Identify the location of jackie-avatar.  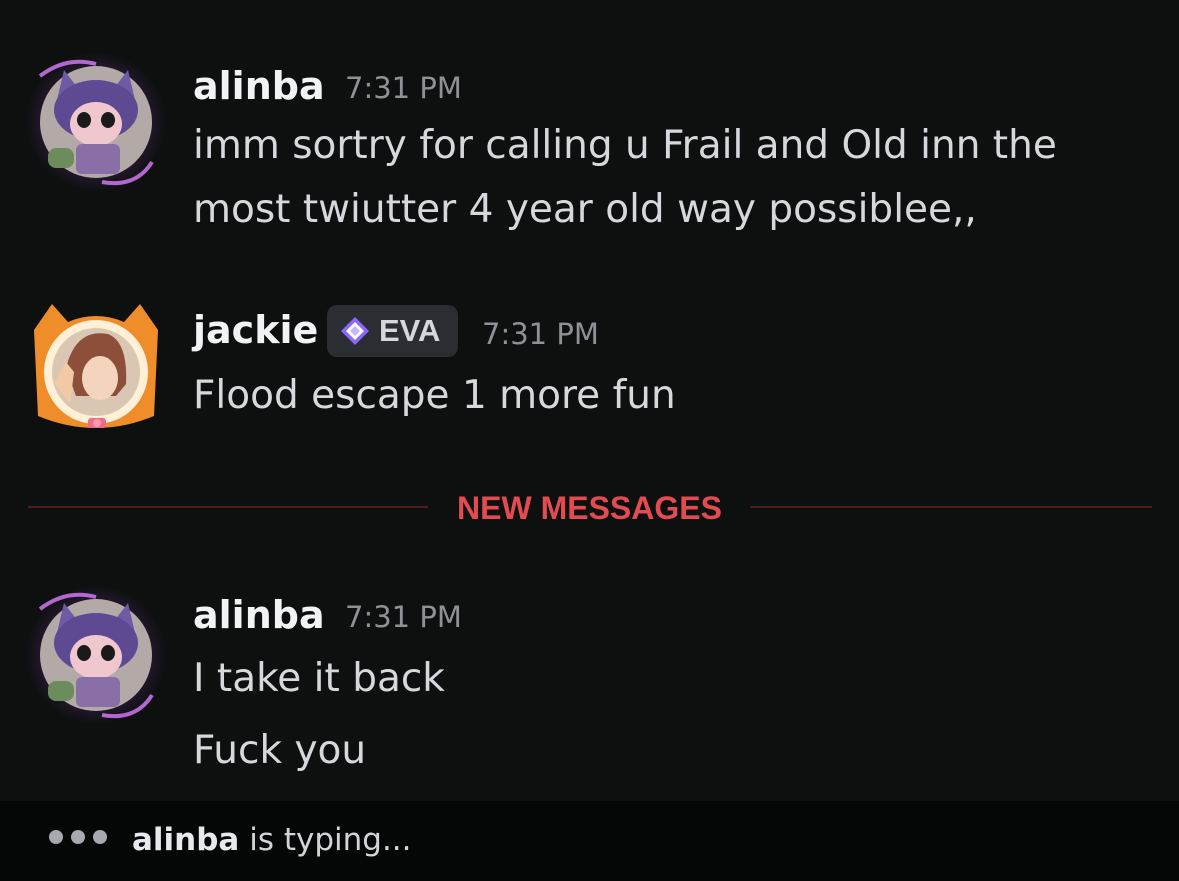
(96, 370).